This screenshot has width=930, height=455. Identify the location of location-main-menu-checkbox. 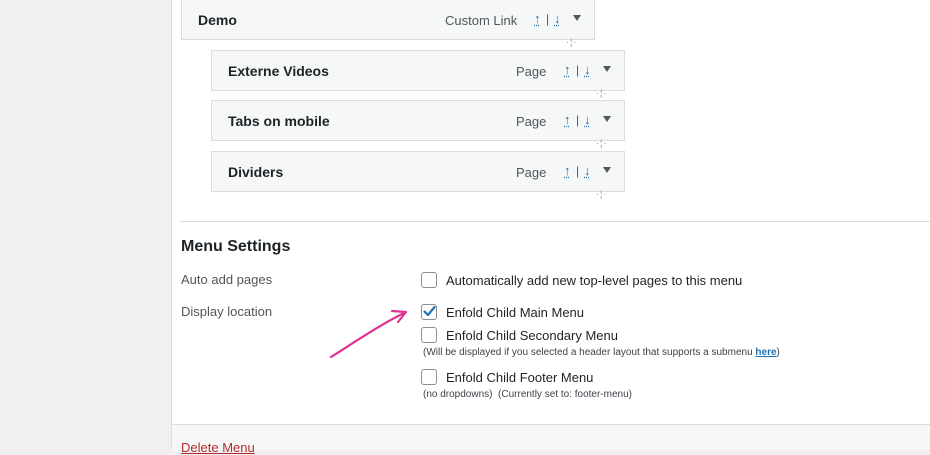
(429, 312).